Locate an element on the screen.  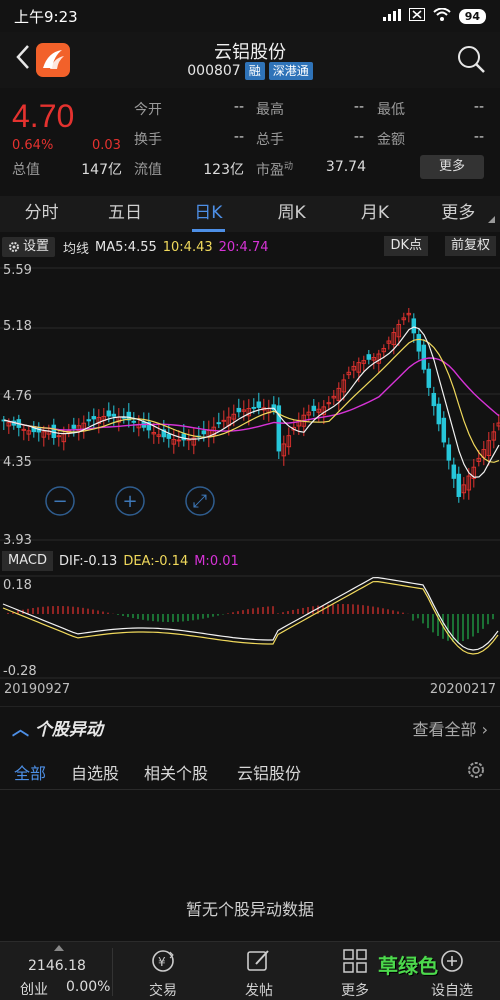
change-percent: 0.64% is located at coordinates (33, 145).